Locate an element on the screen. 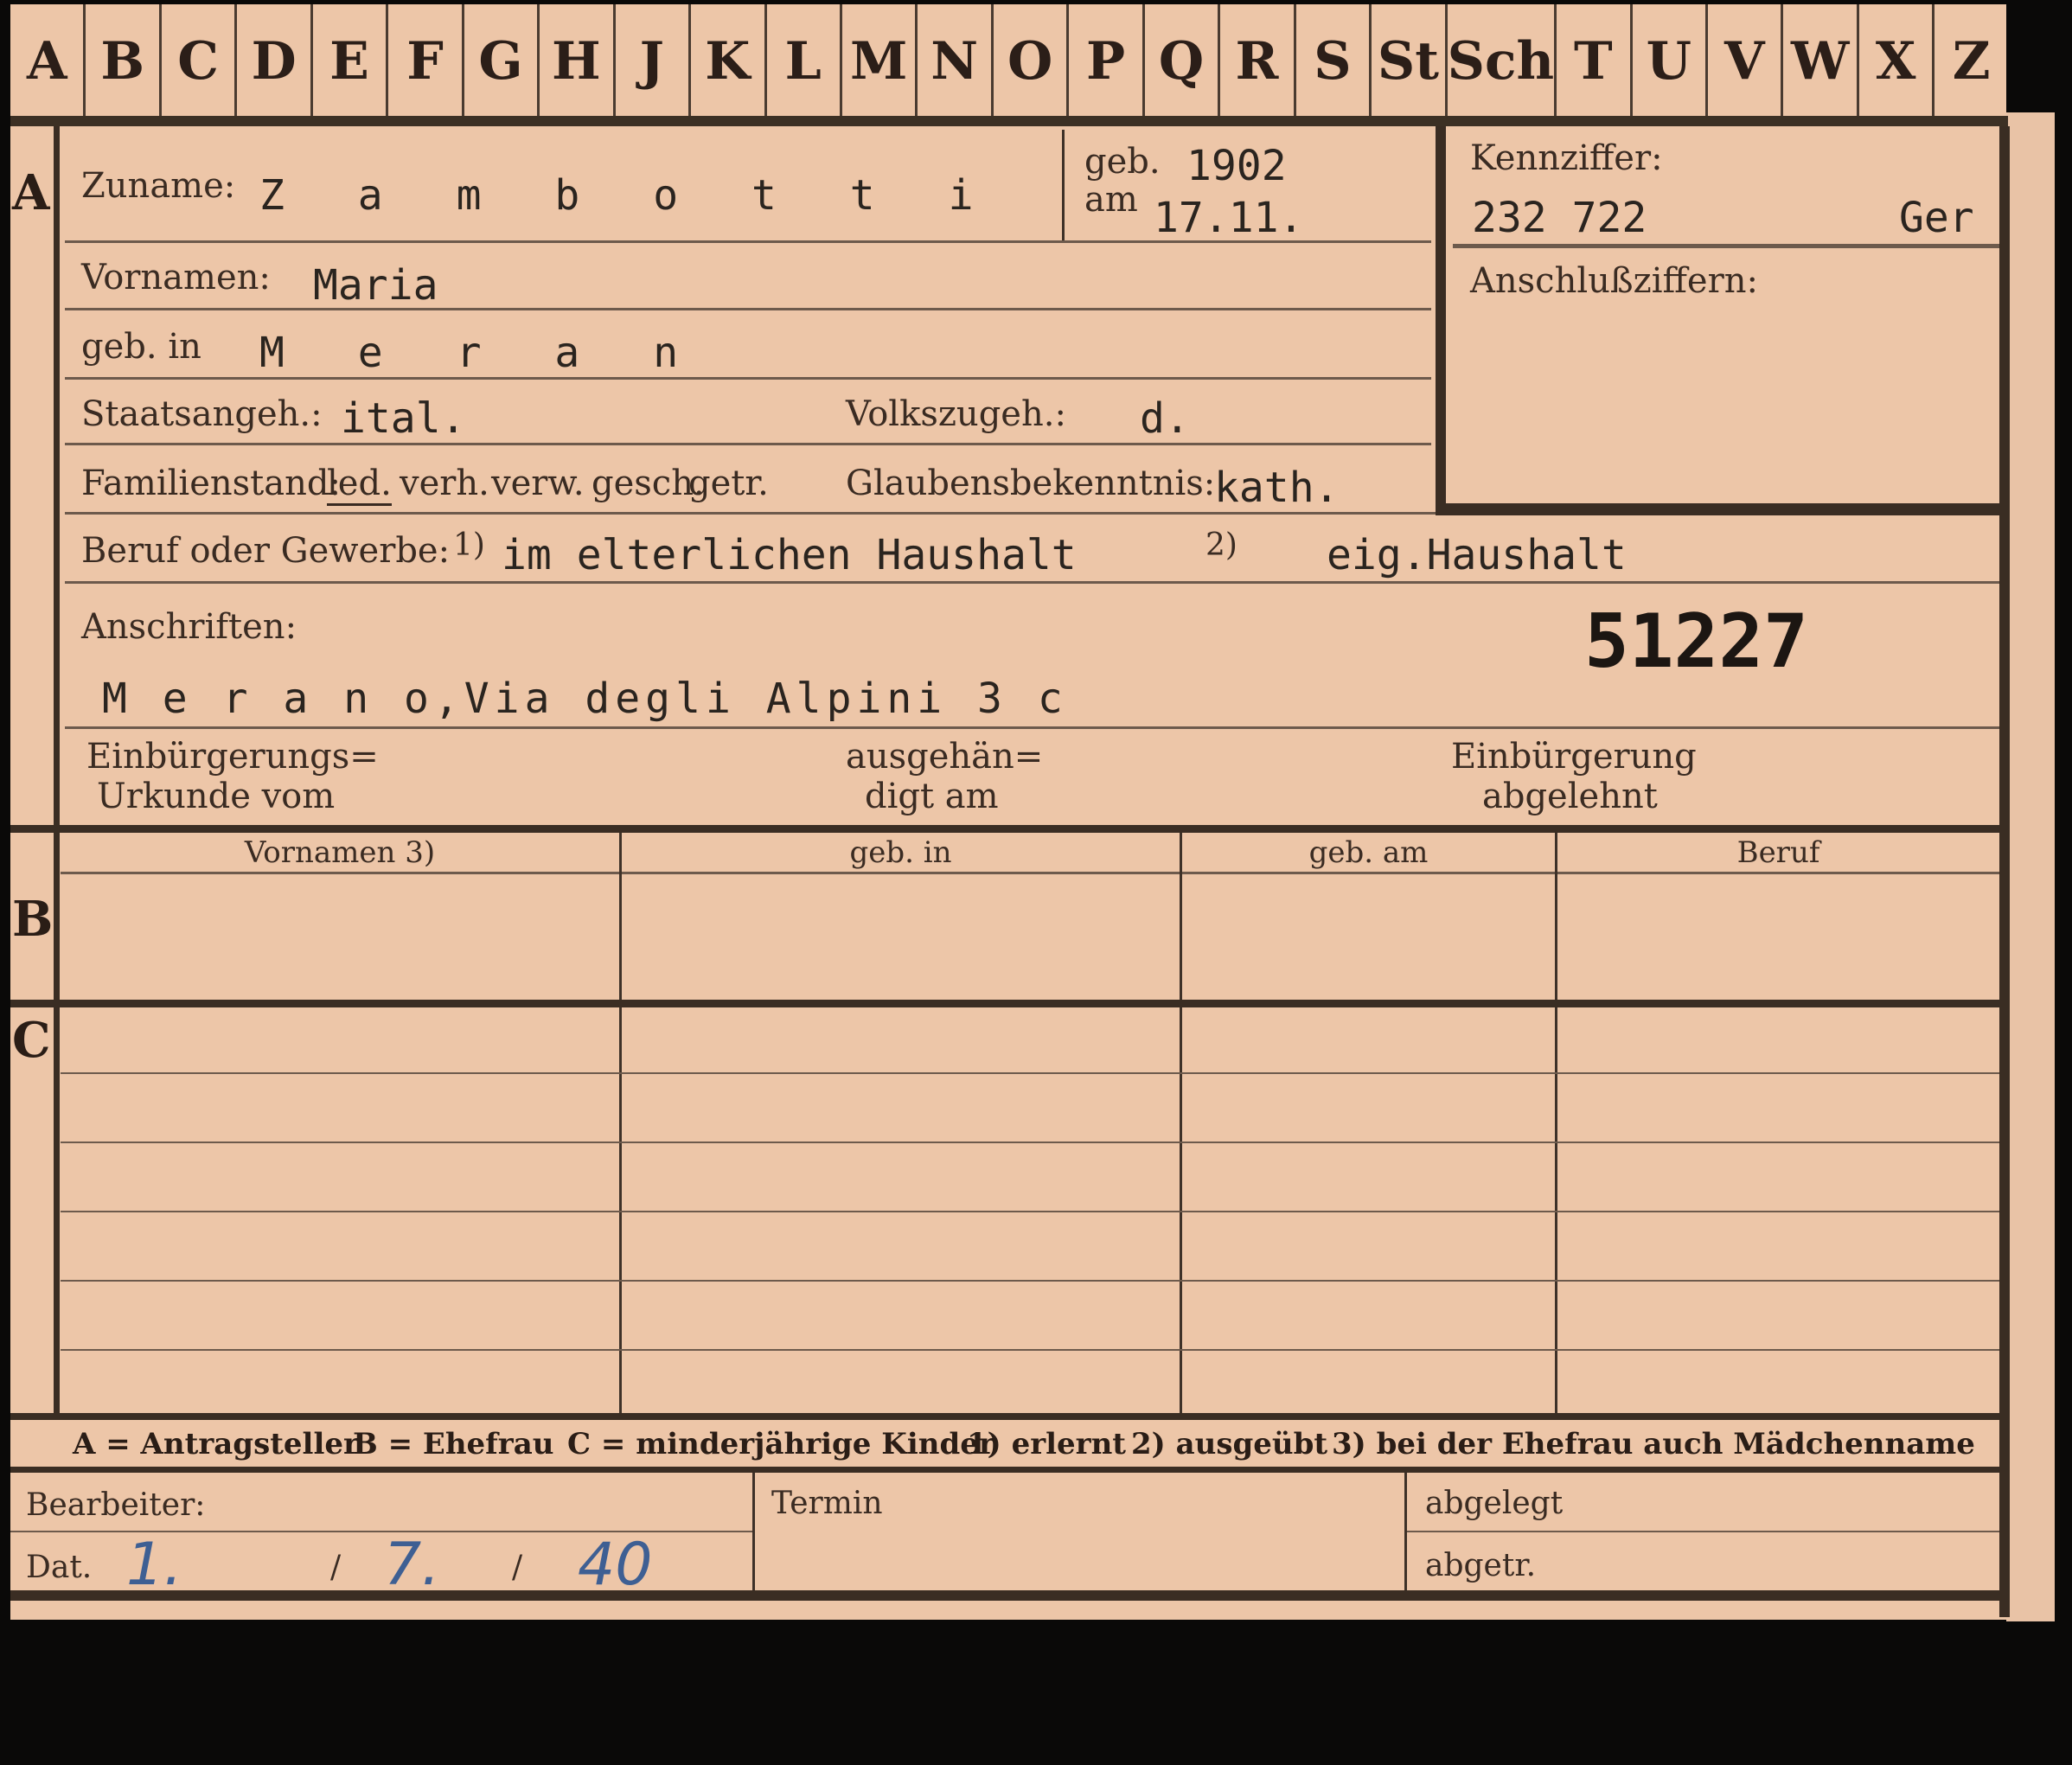 The image size is (2072, 1765). vornamen-value: Maria is located at coordinates (375, 285).